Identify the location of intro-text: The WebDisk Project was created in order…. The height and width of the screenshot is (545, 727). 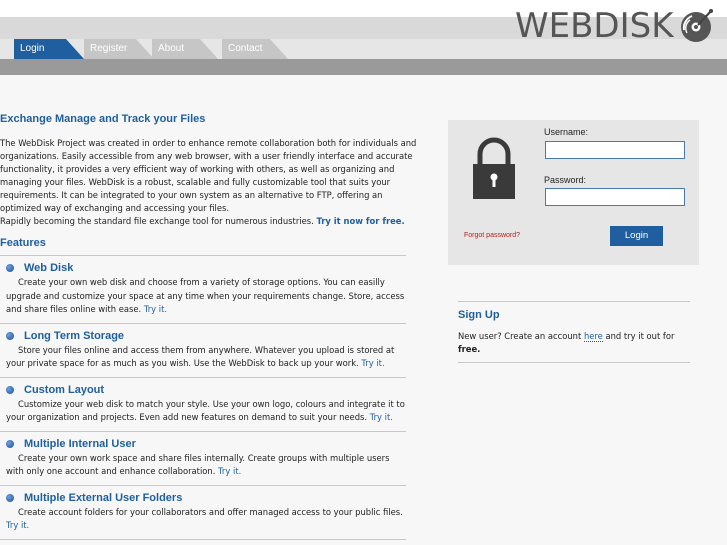
(208, 175).